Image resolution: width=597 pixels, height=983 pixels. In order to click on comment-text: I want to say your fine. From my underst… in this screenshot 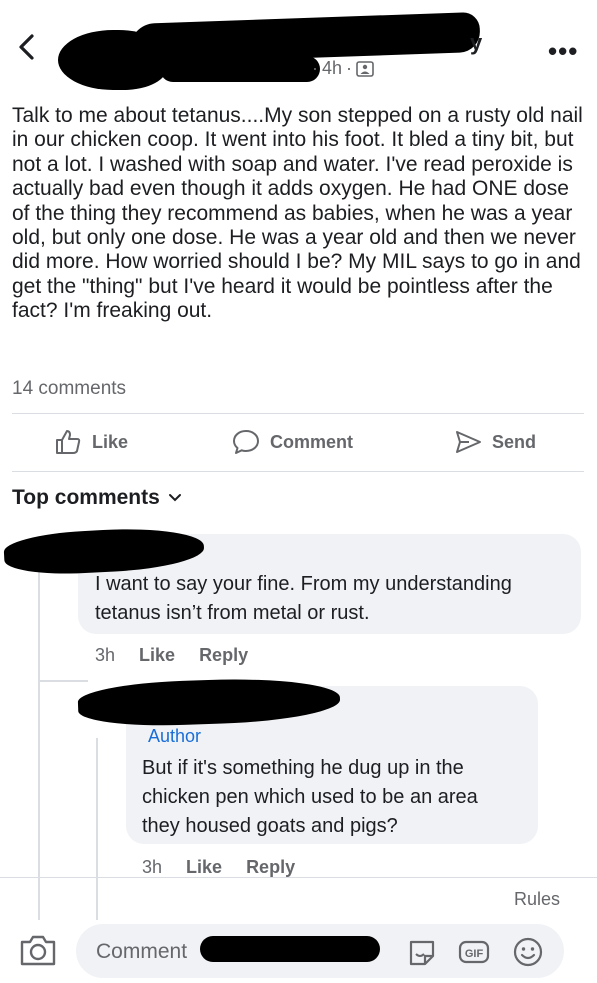, I will do `click(303, 599)`.